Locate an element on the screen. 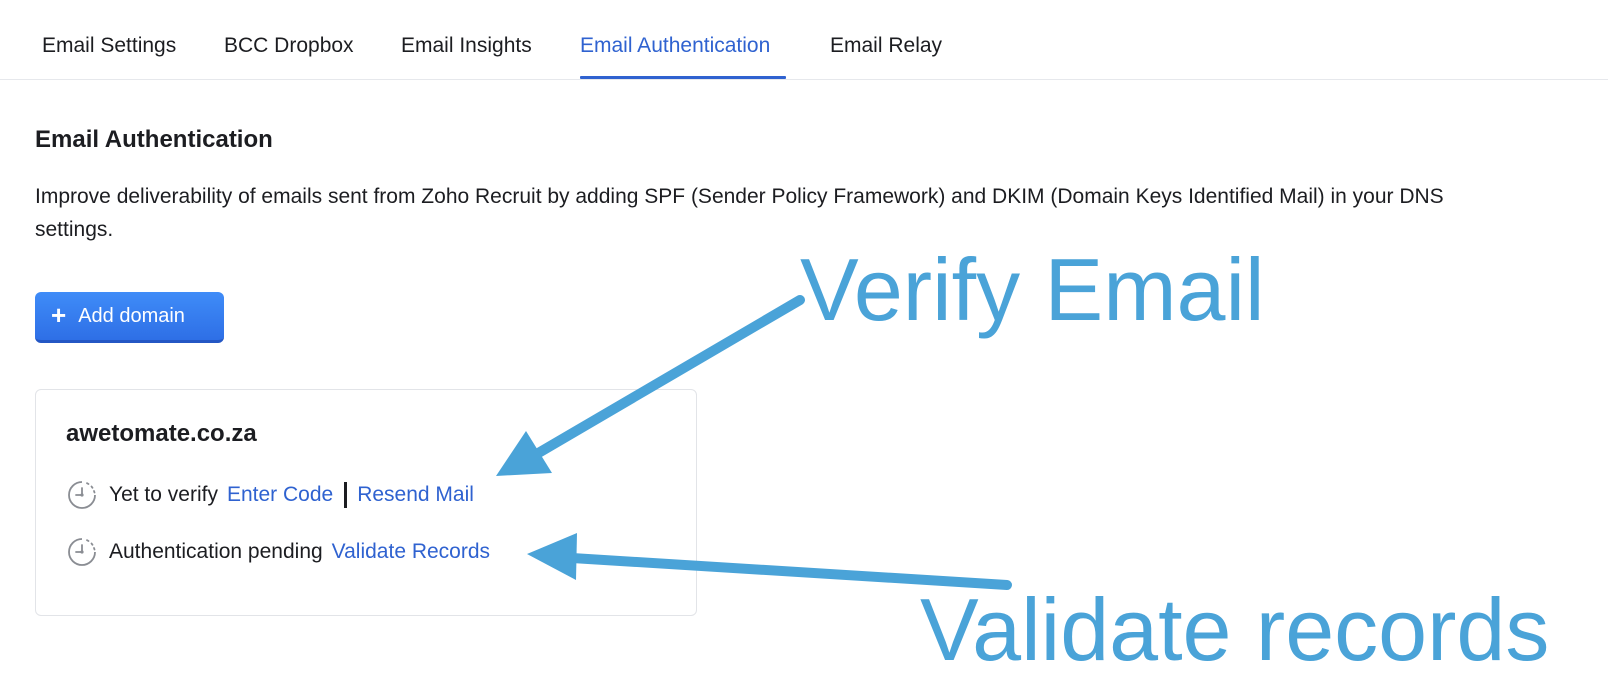 This screenshot has height=692, width=1608. verify-email-annotation: Verify Email is located at coordinates (1032, 289).